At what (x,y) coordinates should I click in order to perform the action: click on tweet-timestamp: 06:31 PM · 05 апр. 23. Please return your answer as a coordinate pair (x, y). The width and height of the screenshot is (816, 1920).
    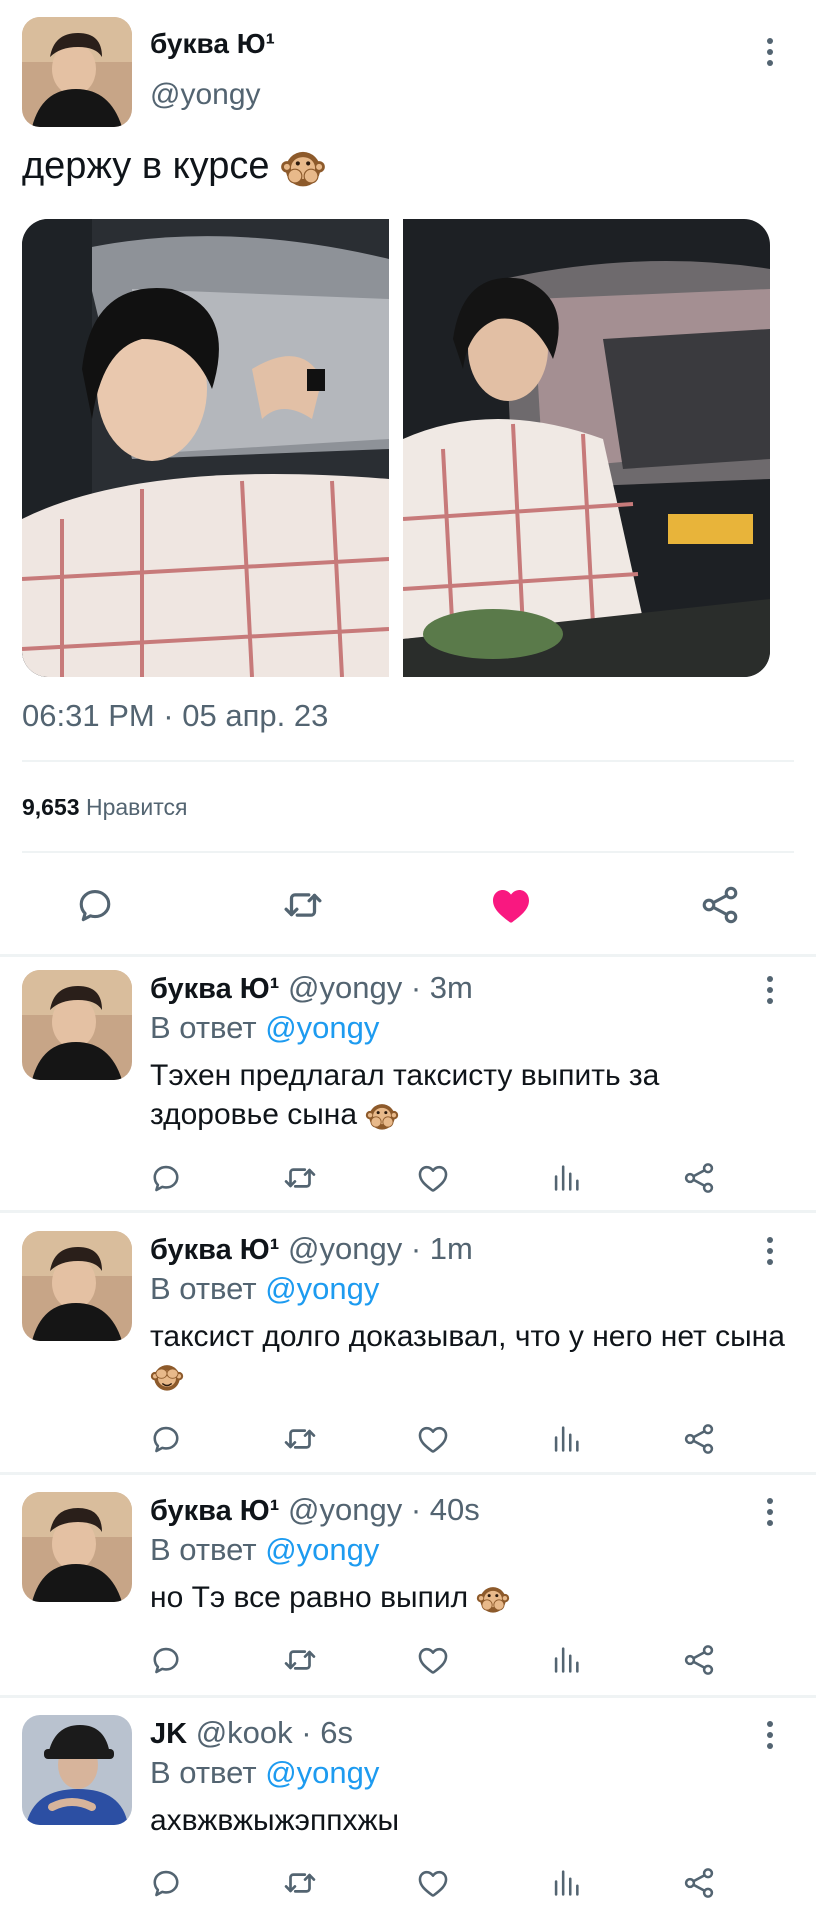
    Looking at the image, I should click on (175, 716).